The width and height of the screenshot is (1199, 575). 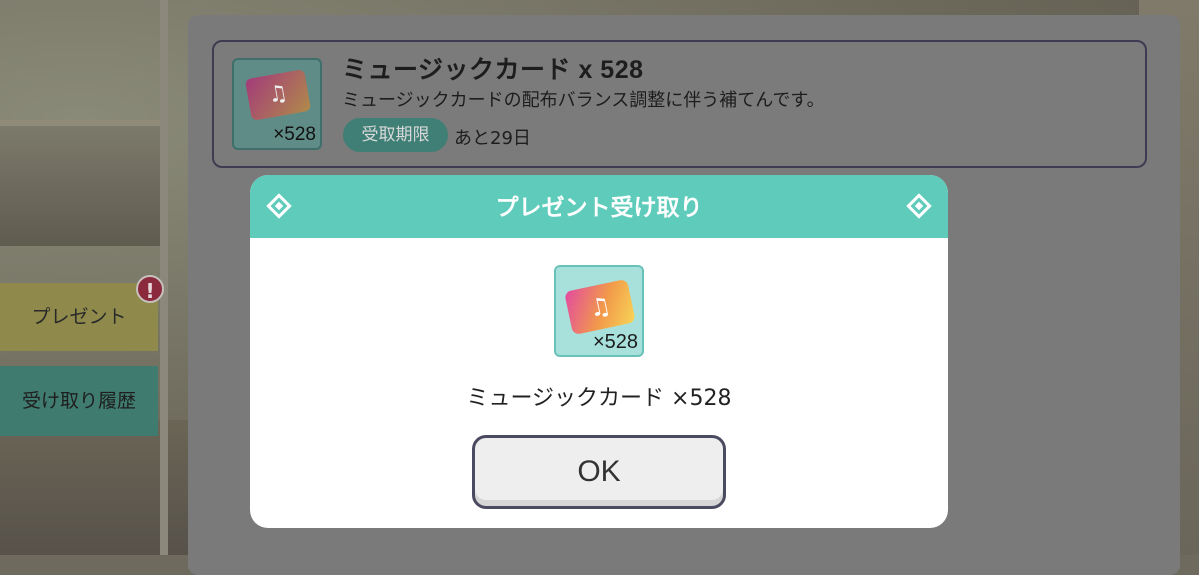 What do you see at coordinates (294, 134) in the screenshot?
I see `gift-thumb-quantity: ×528` at bounding box center [294, 134].